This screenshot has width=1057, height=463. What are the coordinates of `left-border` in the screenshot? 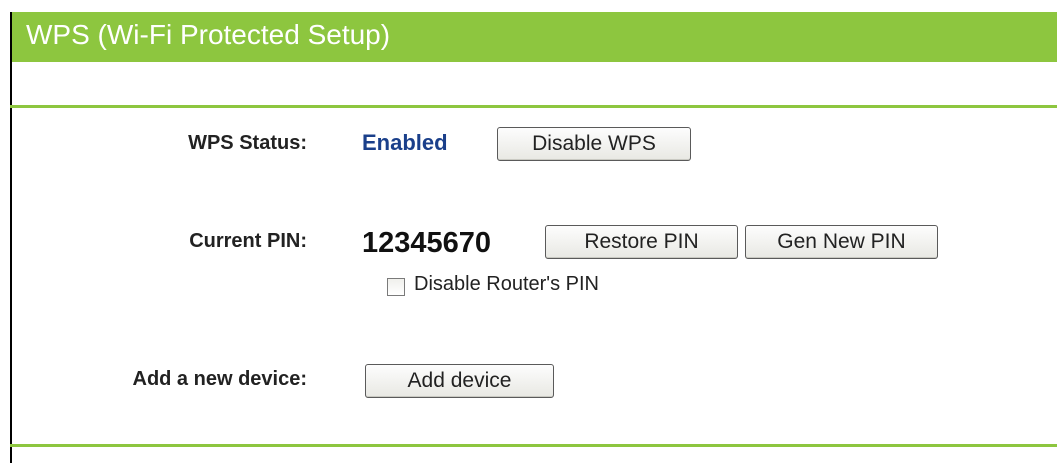 It's located at (11, 237).